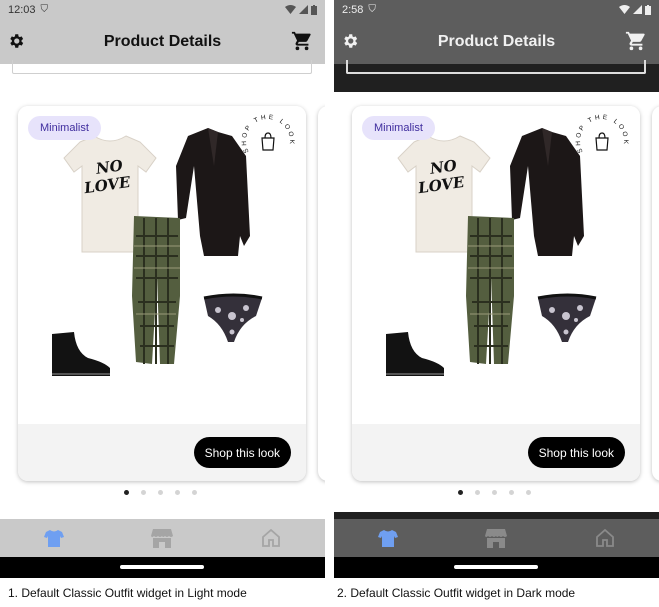 The width and height of the screenshot is (659, 607). What do you see at coordinates (353, 9) in the screenshot?
I see `status-time: 2:58` at bounding box center [353, 9].